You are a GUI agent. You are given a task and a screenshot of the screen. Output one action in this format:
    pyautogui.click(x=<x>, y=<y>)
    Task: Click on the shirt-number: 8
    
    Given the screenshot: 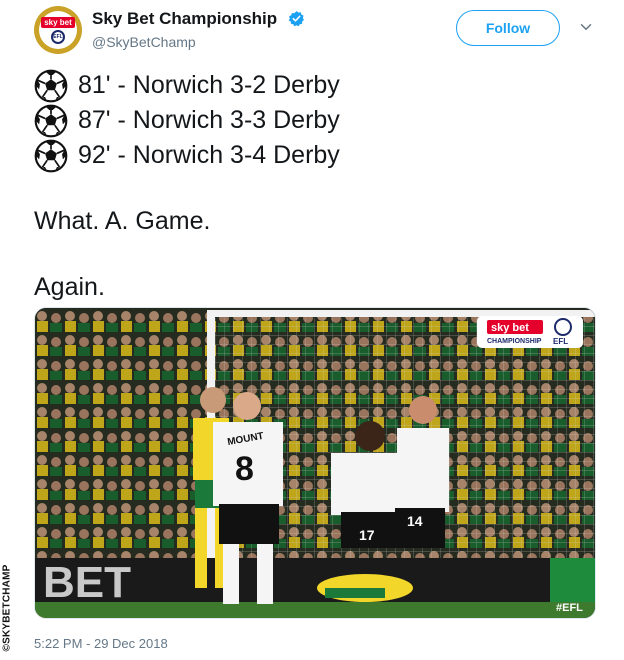 What is the action you would take?
    pyautogui.click(x=244, y=469)
    